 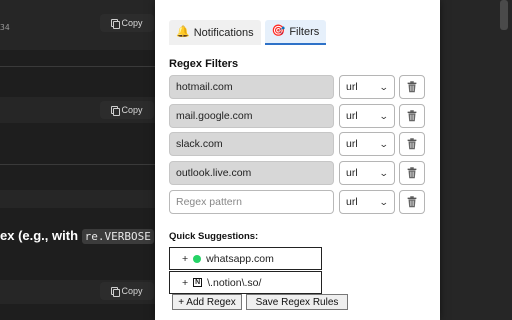 I want to click on regex-rule-row: mail.google.com url ⌄, so click(x=297, y=116).